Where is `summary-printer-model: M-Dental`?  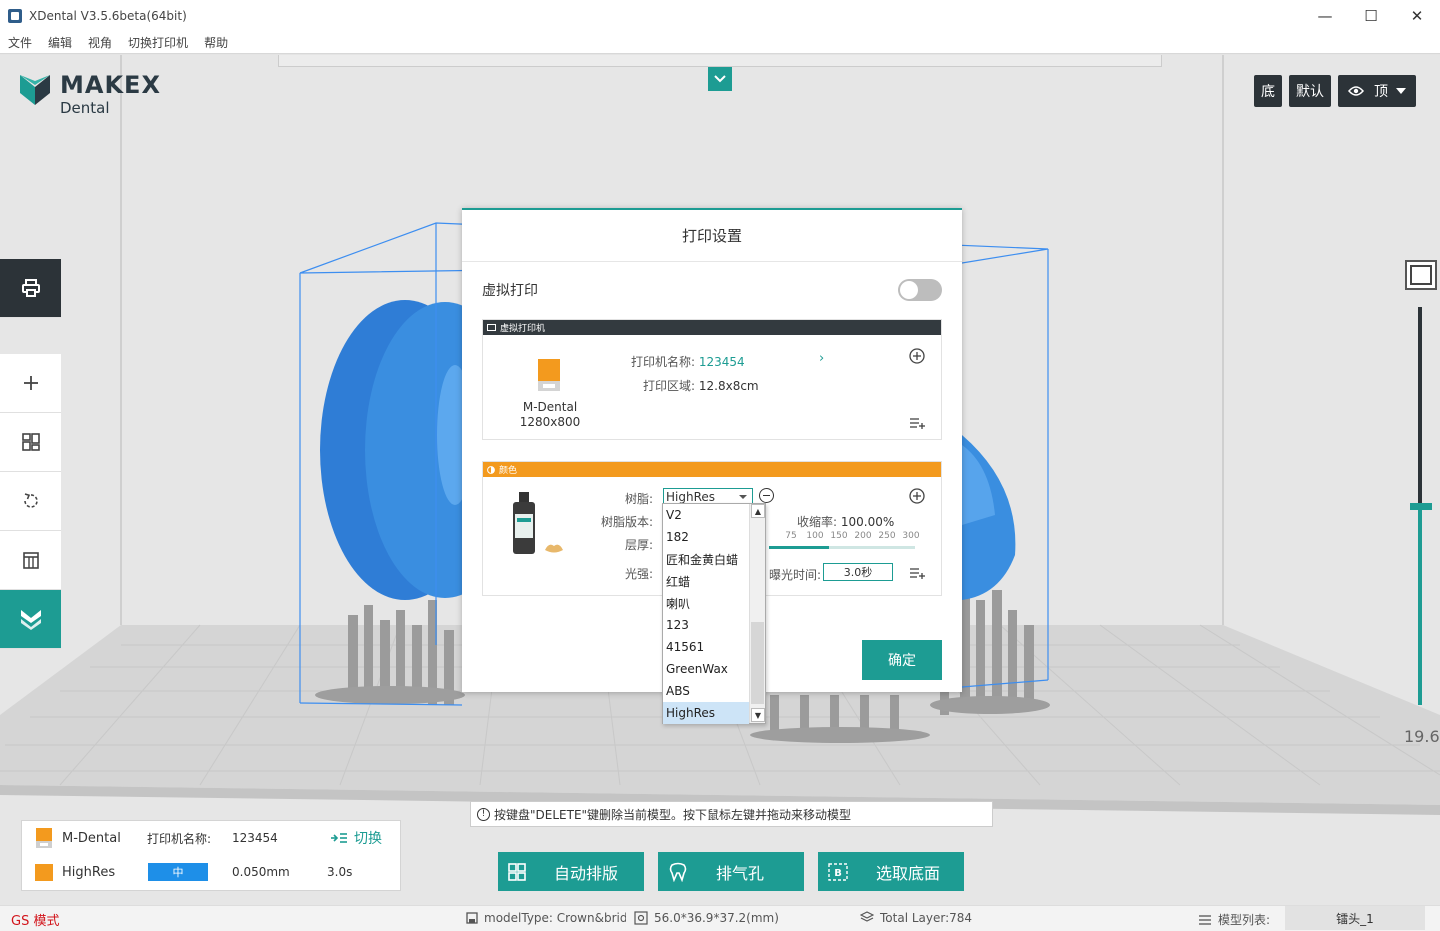
summary-printer-model: M-Dental is located at coordinates (91, 838).